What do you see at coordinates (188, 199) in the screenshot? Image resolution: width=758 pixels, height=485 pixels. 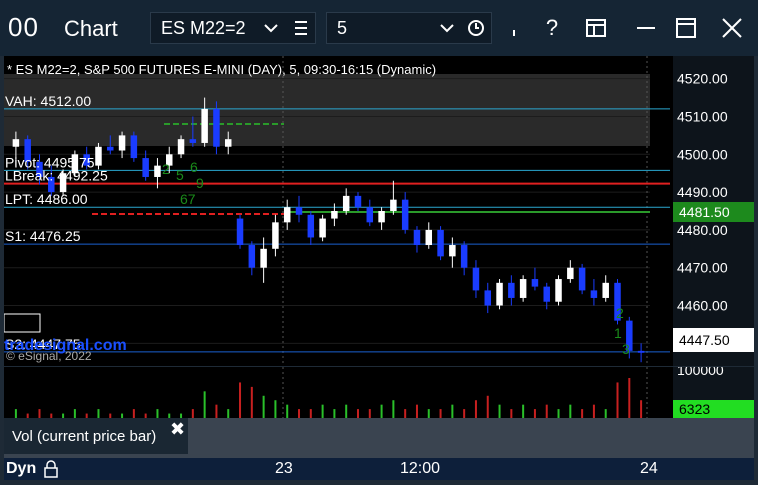 I see `sequence-marker: 67` at bounding box center [188, 199].